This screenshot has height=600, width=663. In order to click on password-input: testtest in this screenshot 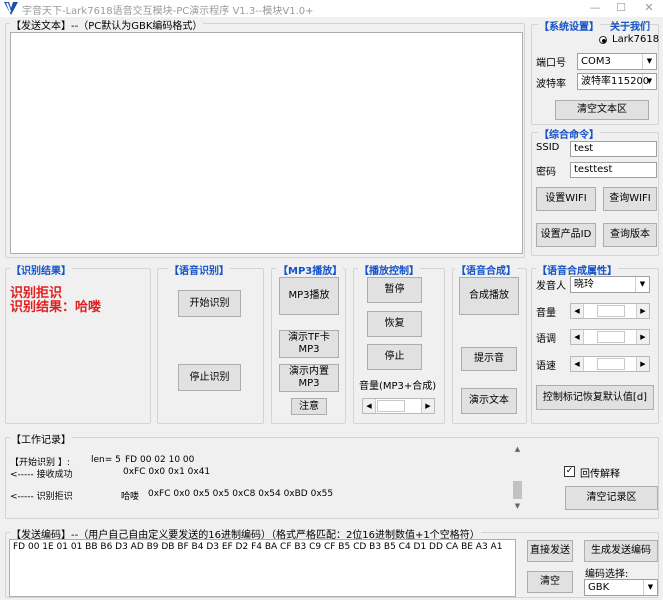, I will do `click(613, 170)`.